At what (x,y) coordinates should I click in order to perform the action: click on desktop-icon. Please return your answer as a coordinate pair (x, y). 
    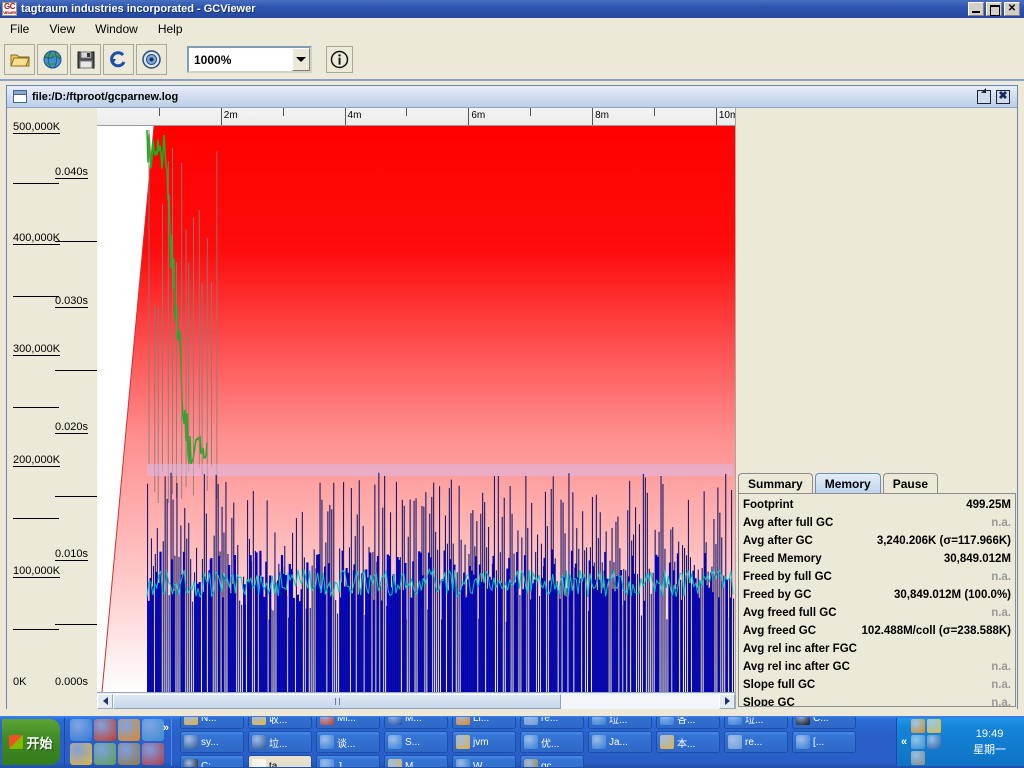
    Looking at the image, I should click on (153, 730).